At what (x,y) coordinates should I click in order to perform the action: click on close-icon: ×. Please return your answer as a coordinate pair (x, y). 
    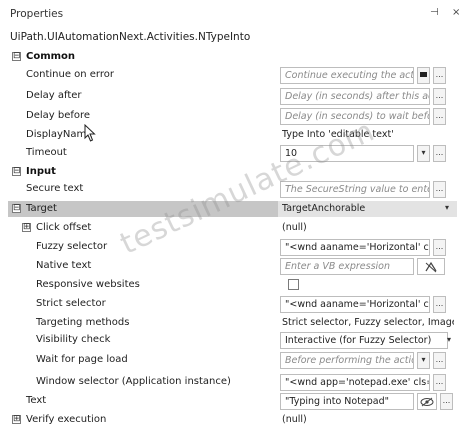
    Looking at the image, I should click on (456, 13).